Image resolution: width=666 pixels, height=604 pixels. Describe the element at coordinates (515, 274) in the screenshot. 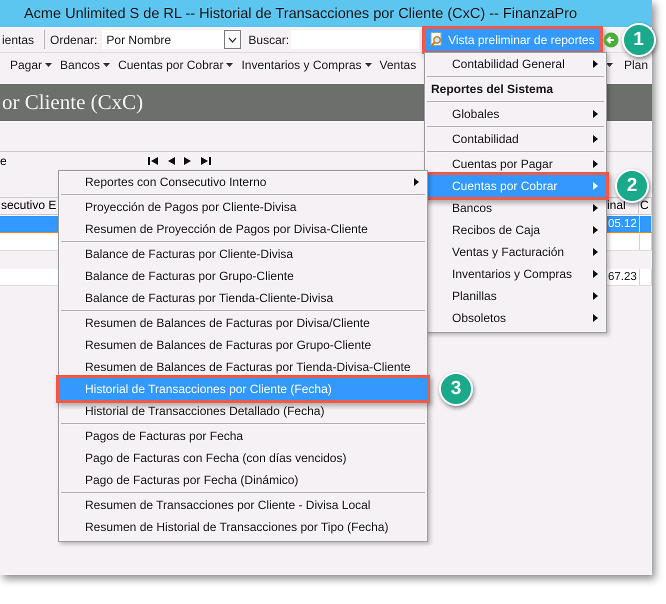

I see `menu-item: Inventarios y Compras` at that location.